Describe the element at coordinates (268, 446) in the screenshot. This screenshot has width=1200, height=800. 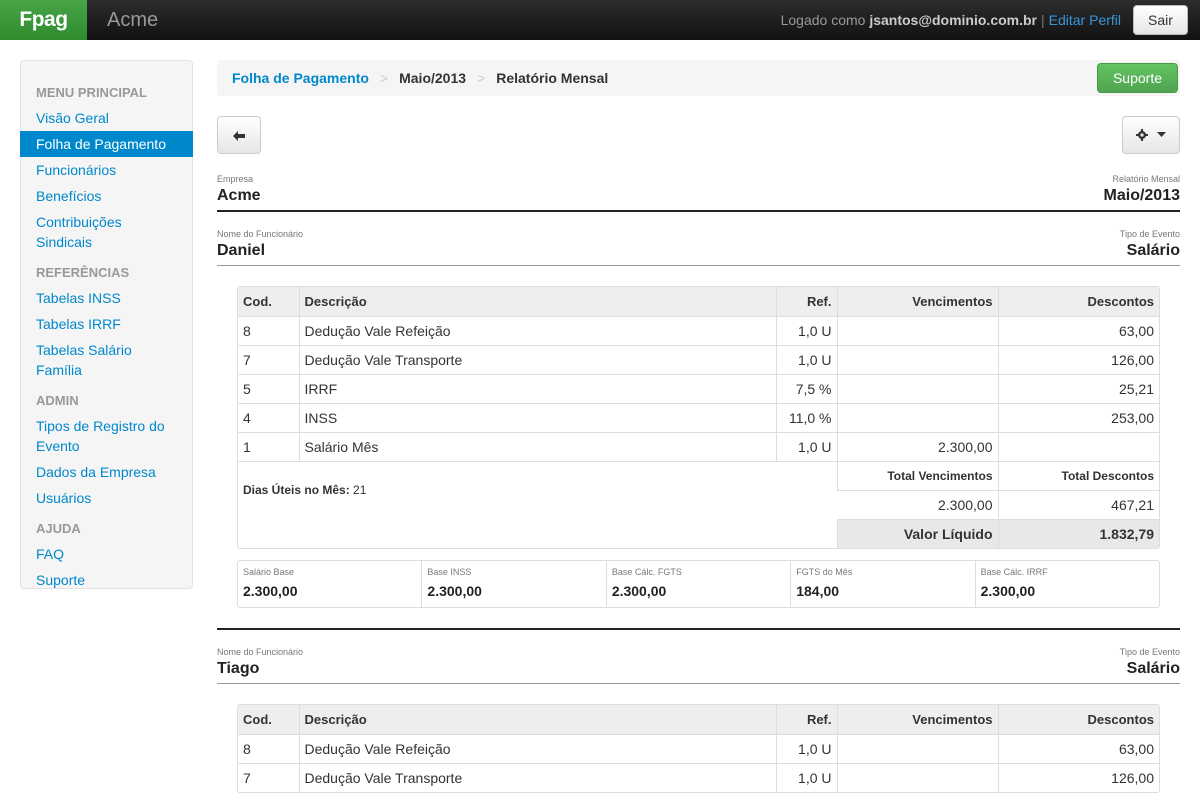
I see `cell-cod: 1` at that location.